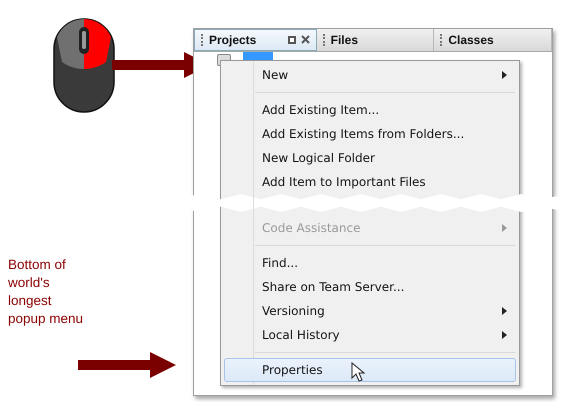  What do you see at coordinates (127, 365) in the screenshot?
I see `arrow-icon` at bounding box center [127, 365].